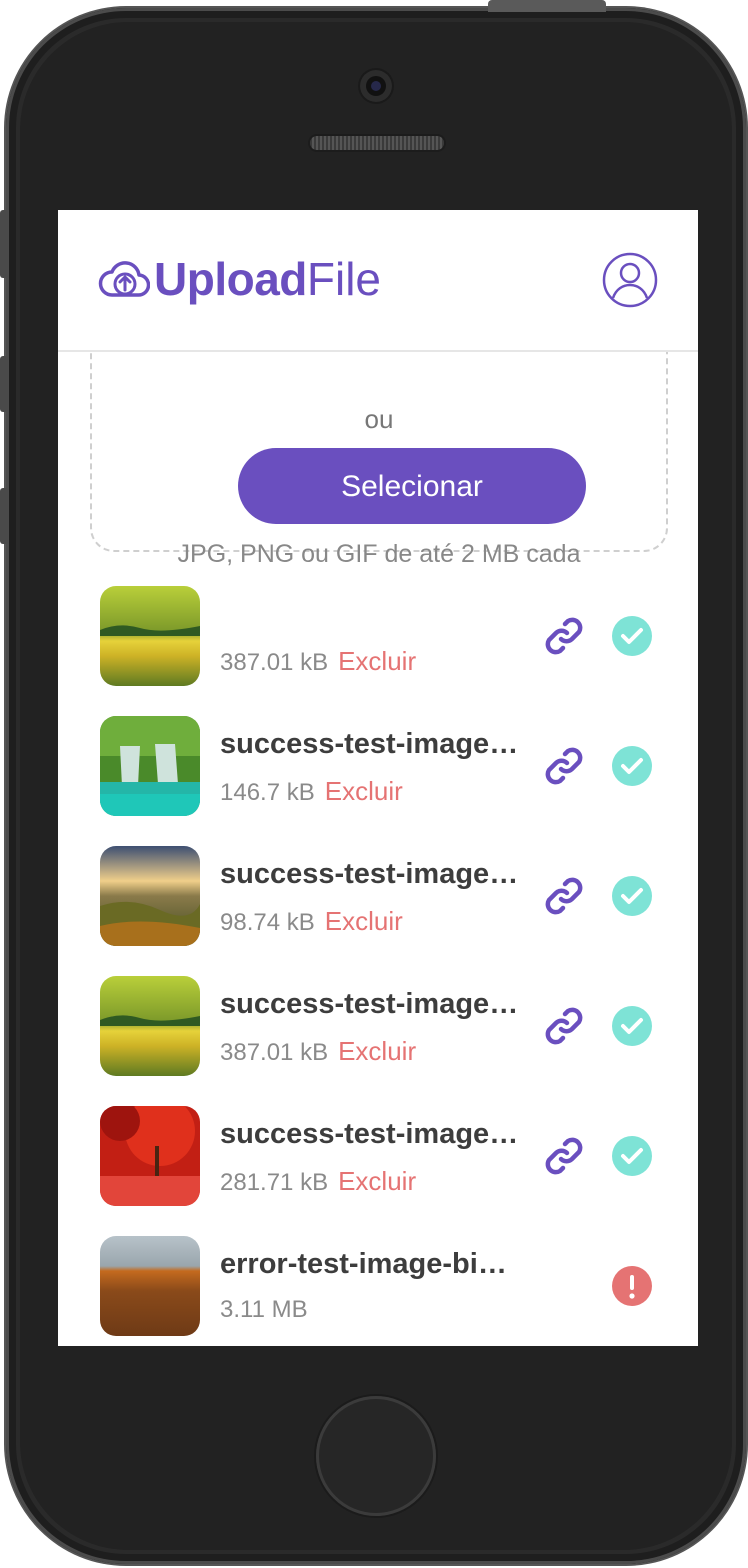 Image resolution: width=748 pixels, height=1568 pixels. I want to click on or-text: ou, so click(379, 419).